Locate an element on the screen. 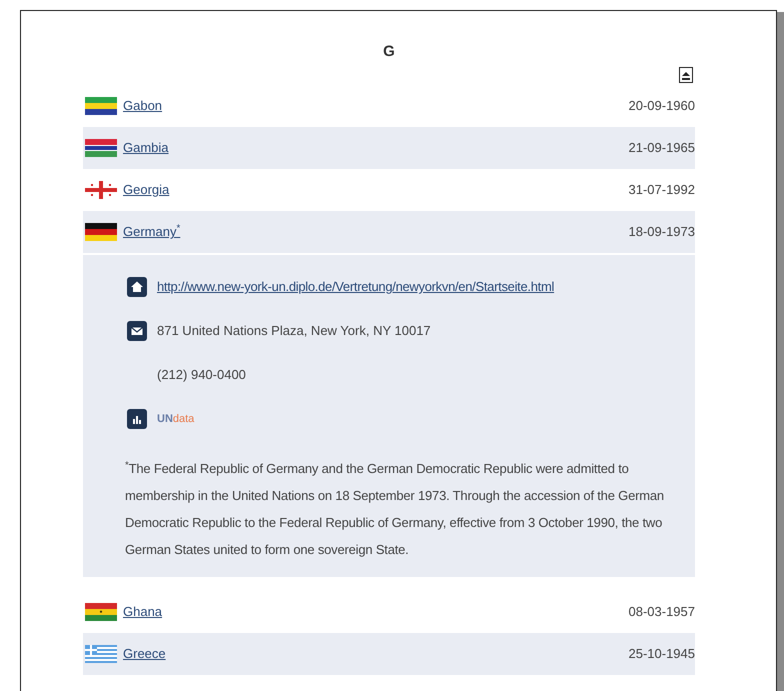 The image size is (784, 691). country-link: Germany$^{*}$ is located at coordinates (151, 232).